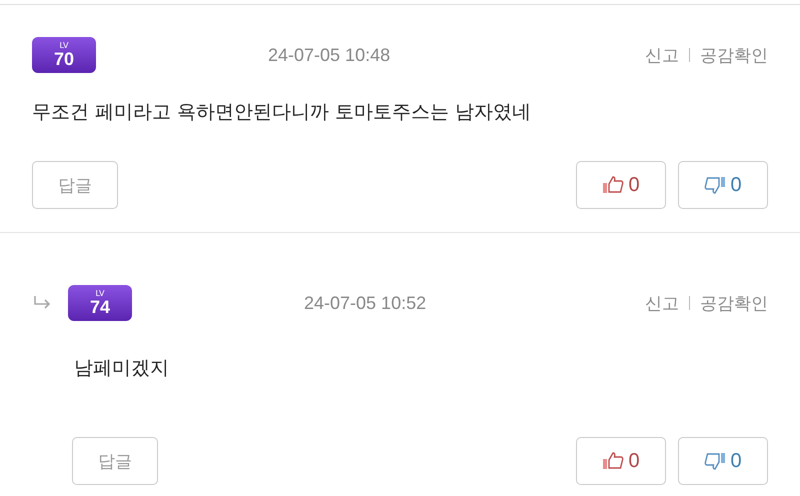 This screenshot has height=496, width=800. Describe the element at coordinates (365, 303) in the screenshot. I see `comment-time: 24-07-05 10:52` at that location.